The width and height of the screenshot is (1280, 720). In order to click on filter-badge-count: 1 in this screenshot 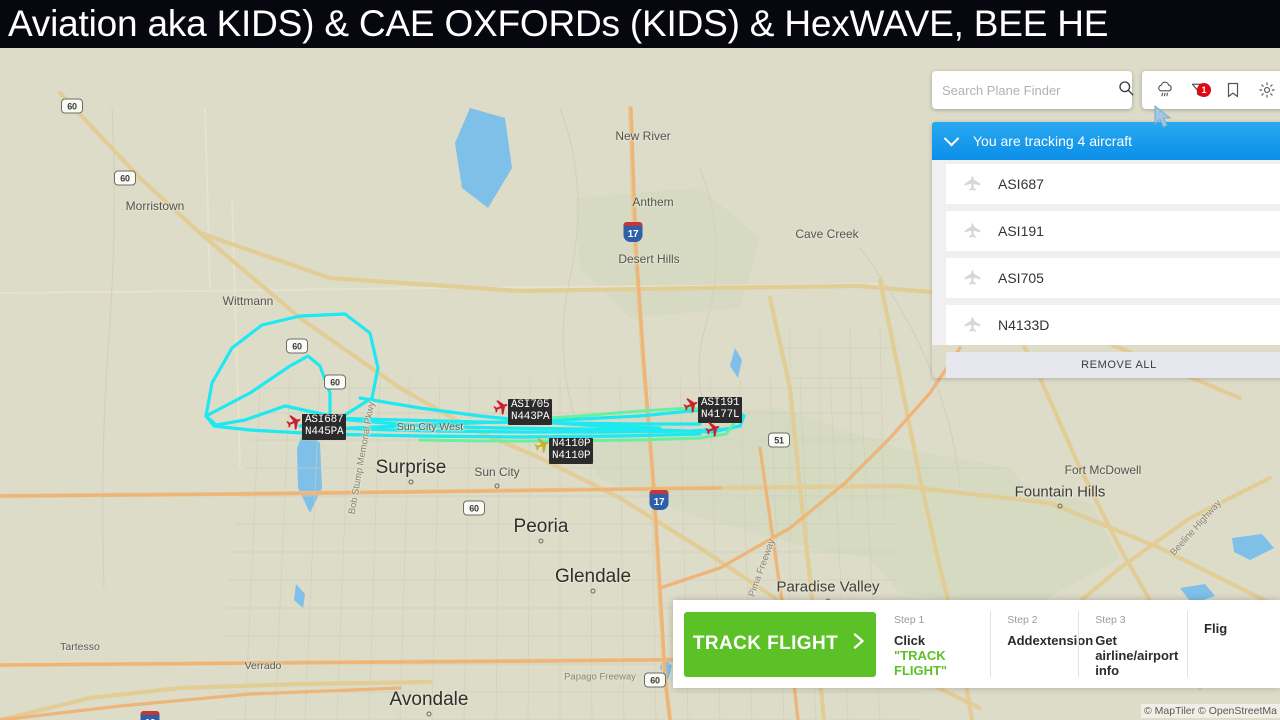, I will do `click(1204, 90)`.